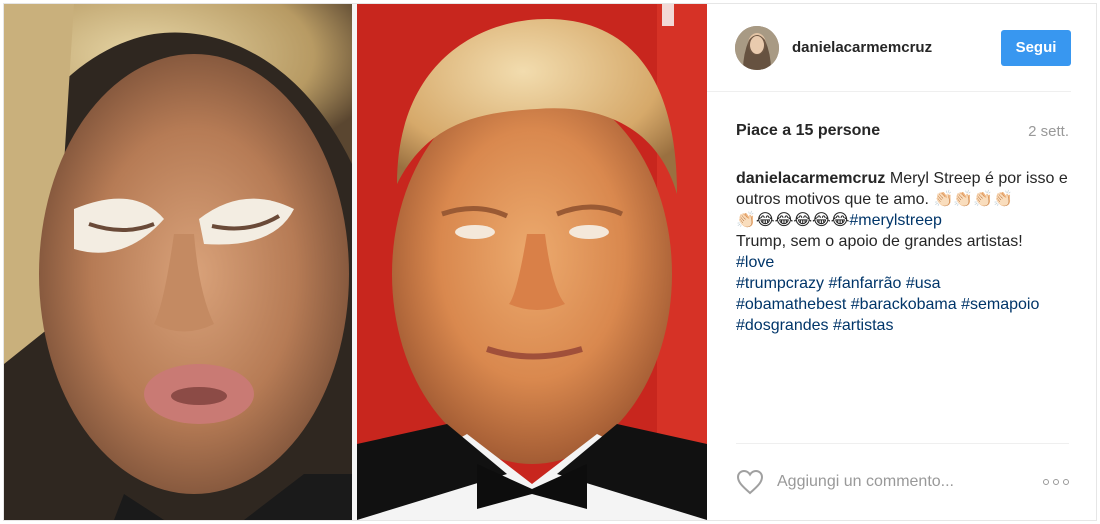 The width and height of the screenshot is (1100, 524). Describe the element at coordinates (1036, 47) in the screenshot. I see `follow-button: Segui` at that location.